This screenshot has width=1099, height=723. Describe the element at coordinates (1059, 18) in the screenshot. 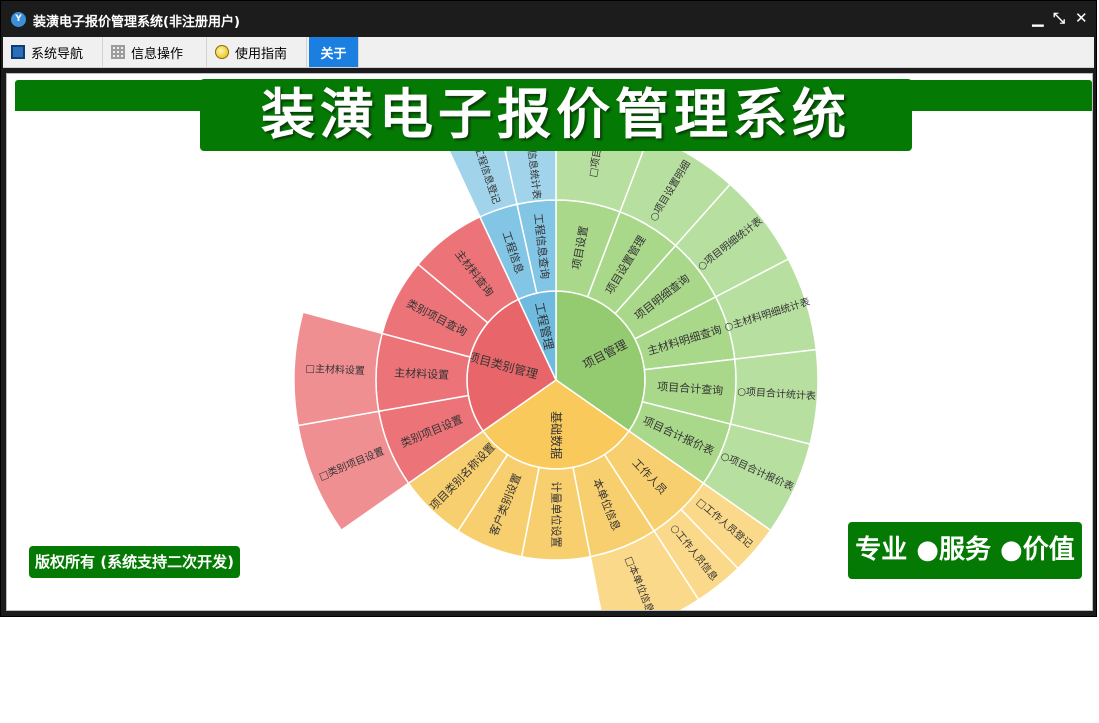

I see `restore-icon: ⤡` at that location.